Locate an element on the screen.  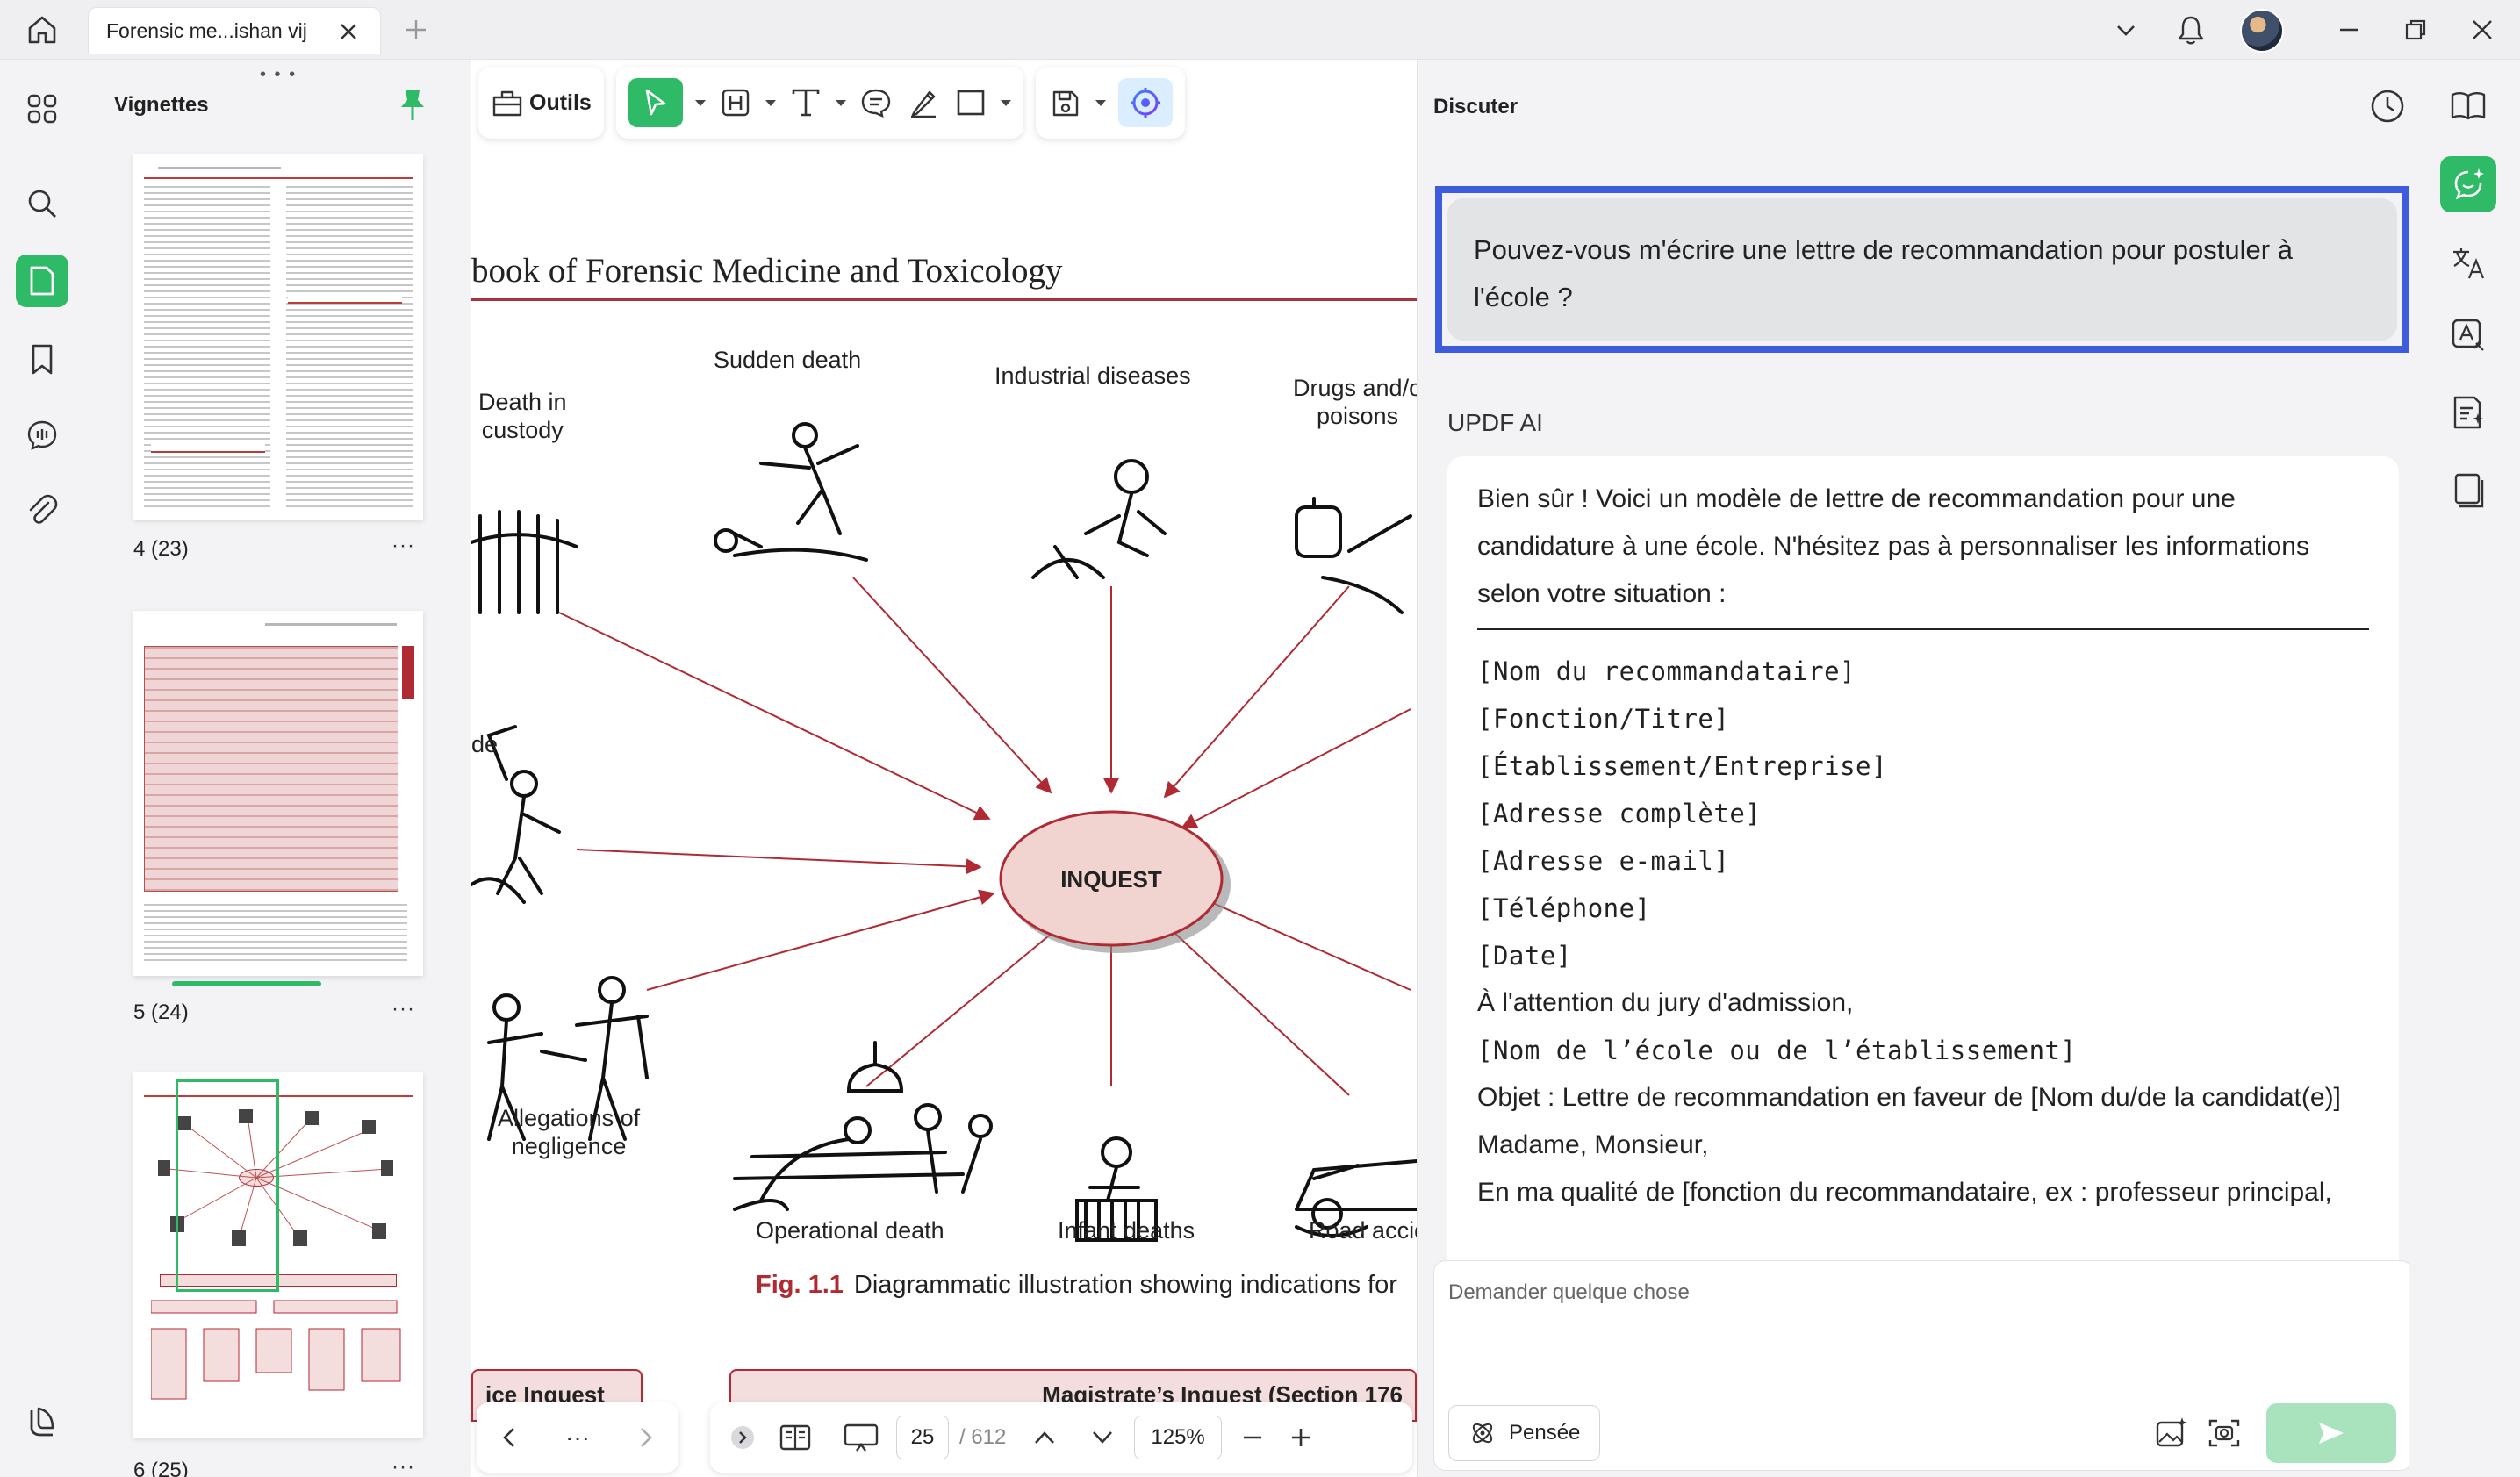
ai-field: [Adresse complète] is located at coordinates (1619, 814).